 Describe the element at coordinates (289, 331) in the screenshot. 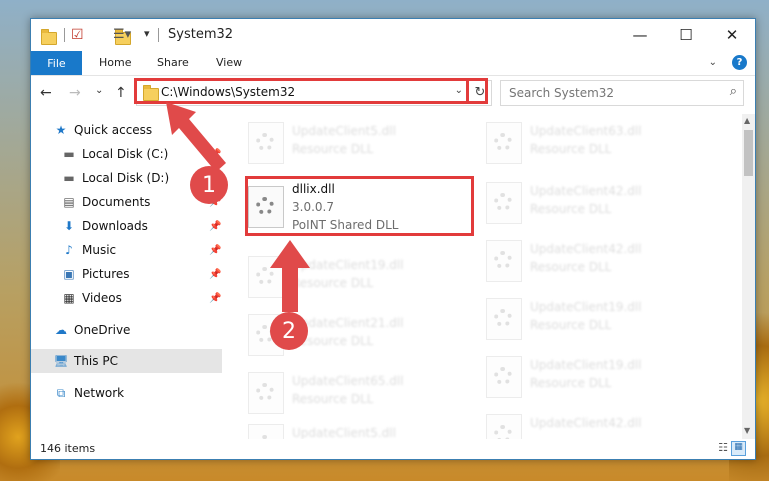

I see `step-2-badge: 2` at that location.